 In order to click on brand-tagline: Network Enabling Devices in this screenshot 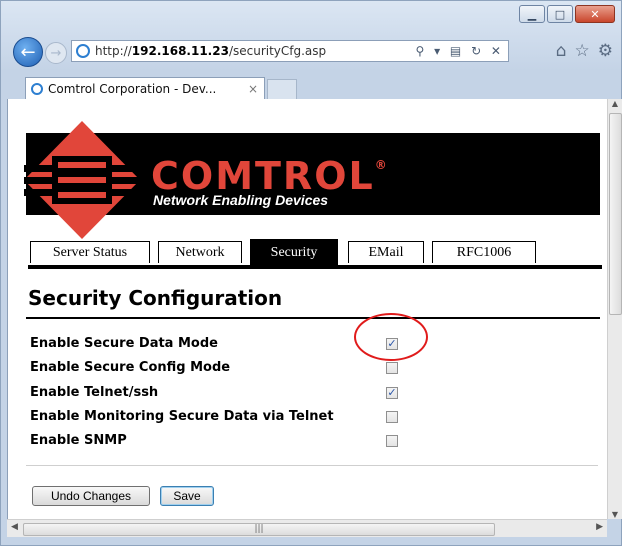, I will do `click(241, 200)`.